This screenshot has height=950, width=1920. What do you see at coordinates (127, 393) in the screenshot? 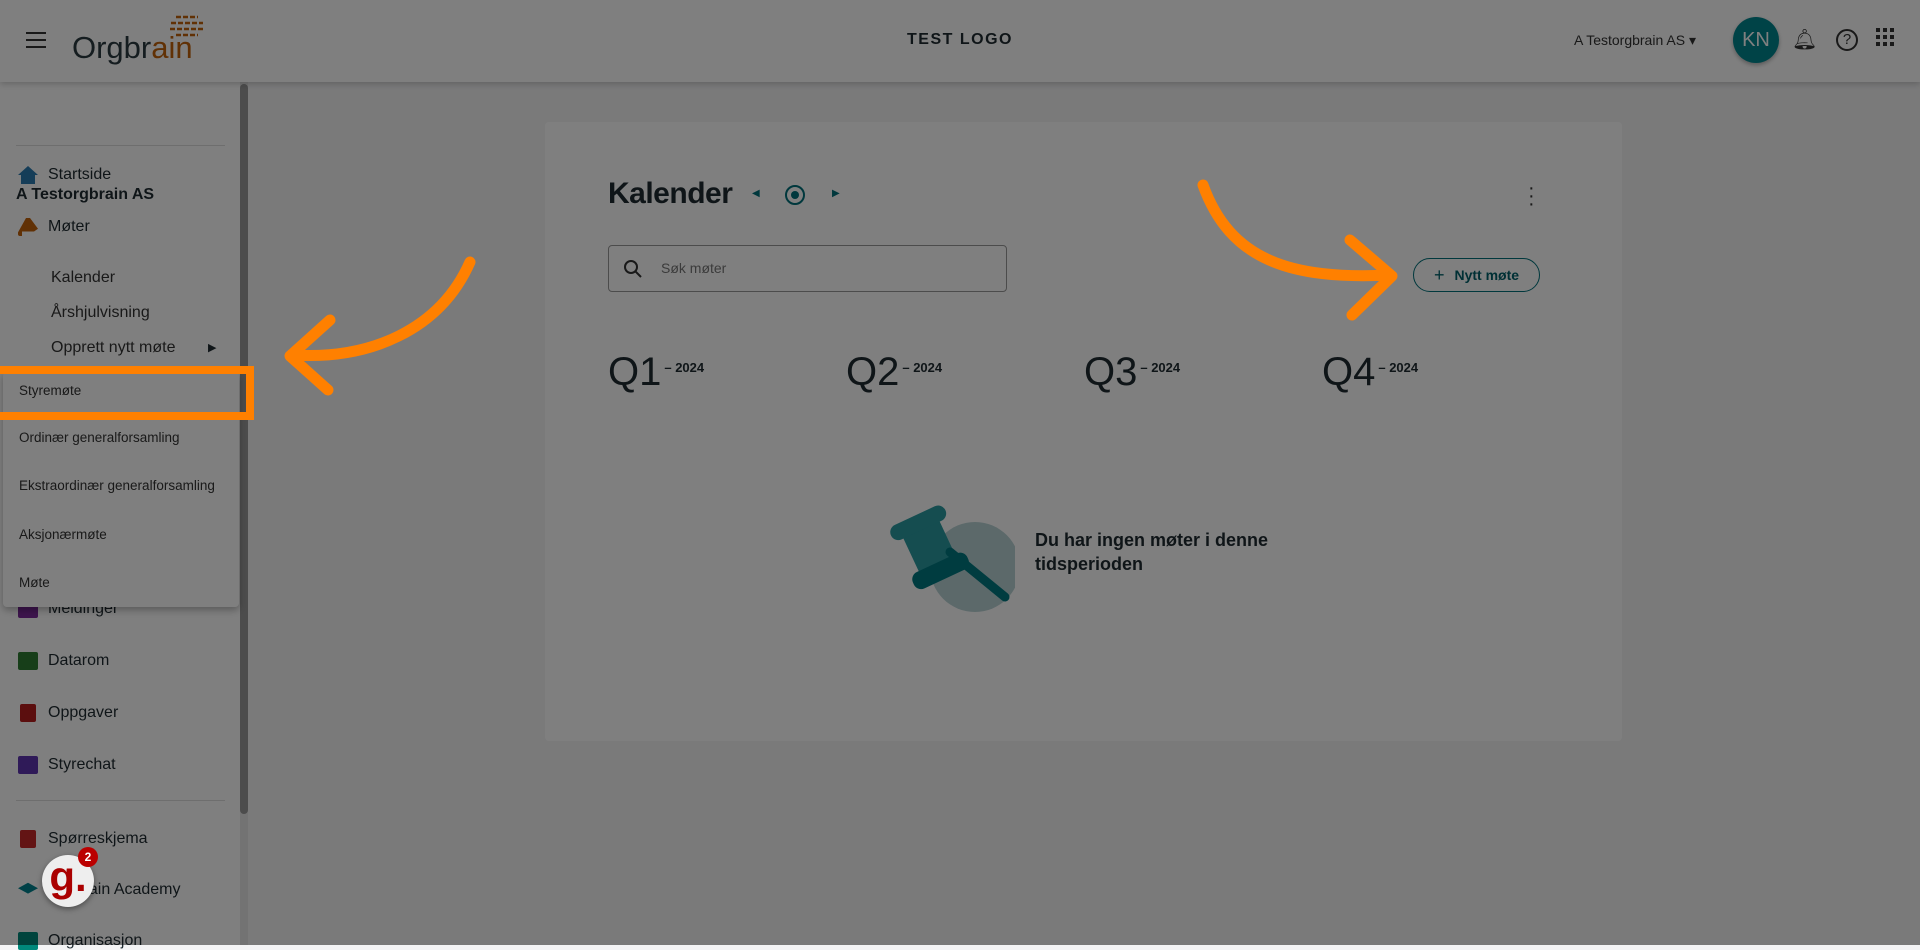
I see `highlight-box` at bounding box center [127, 393].